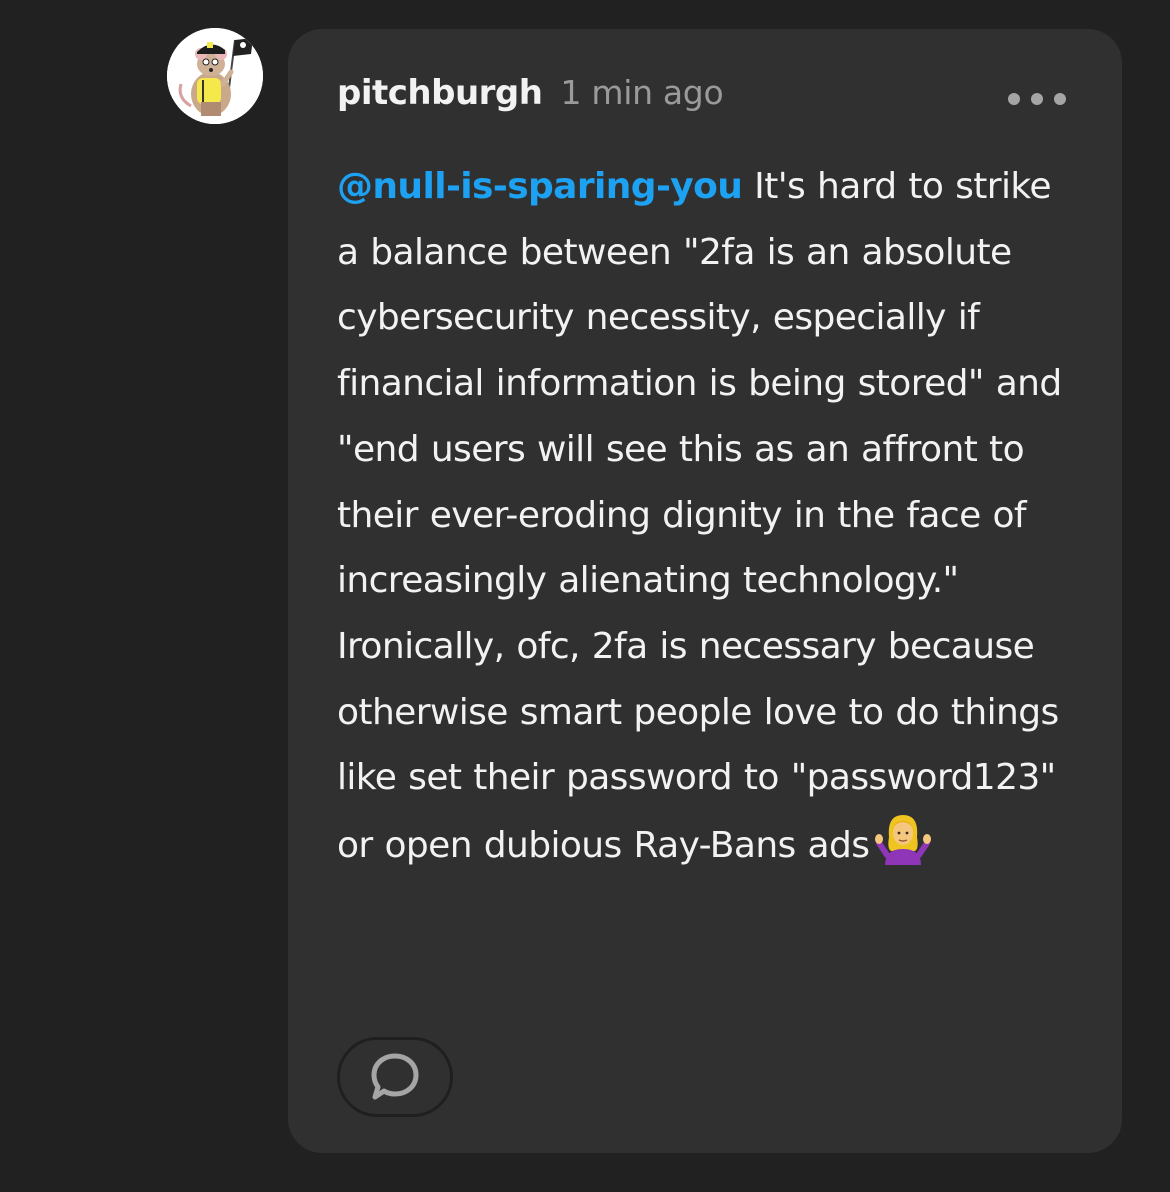 The height and width of the screenshot is (1192, 1170). I want to click on timestamp: 1 min ago, so click(642, 92).